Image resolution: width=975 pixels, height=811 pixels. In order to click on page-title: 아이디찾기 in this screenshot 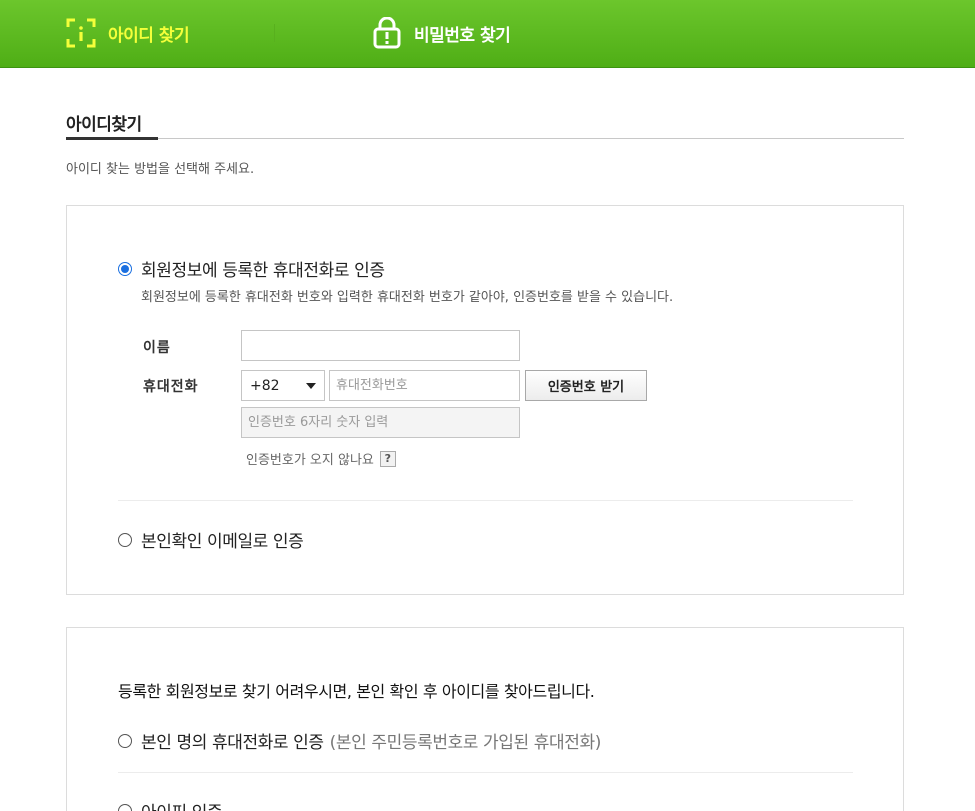, I will do `click(104, 125)`.